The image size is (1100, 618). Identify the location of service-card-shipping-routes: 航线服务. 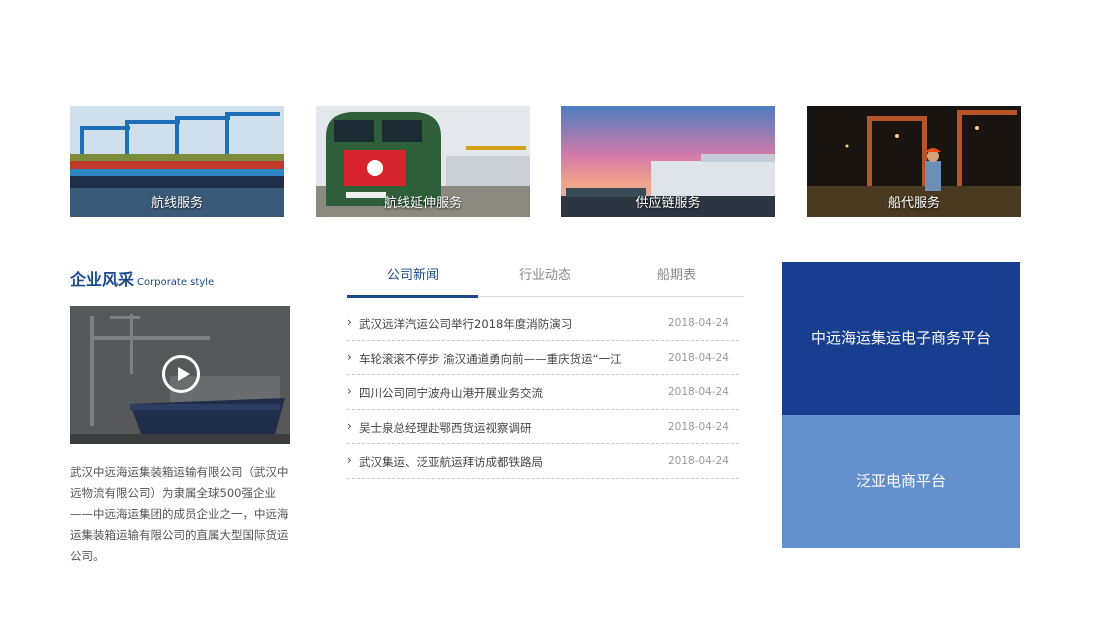
(177, 161).